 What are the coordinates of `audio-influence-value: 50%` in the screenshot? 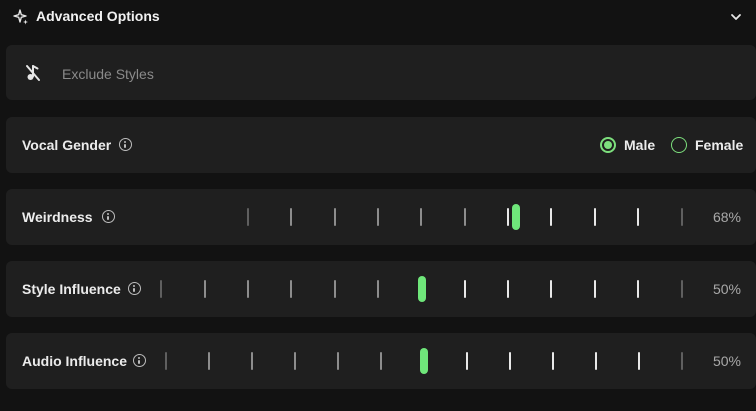 It's located at (726, 361).